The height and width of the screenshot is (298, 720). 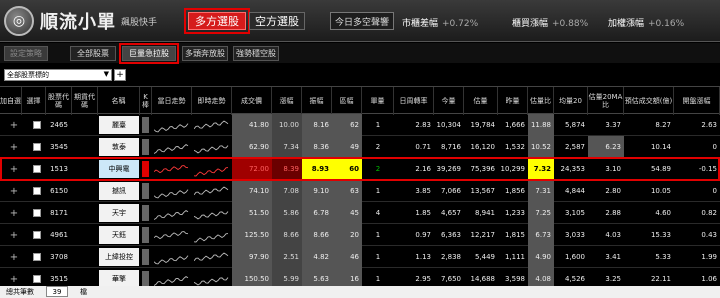 What do you see at coordinates (59, 101) in the screenshot?
I see `col-code: 股票代碼` at bounding box center [59, 101].